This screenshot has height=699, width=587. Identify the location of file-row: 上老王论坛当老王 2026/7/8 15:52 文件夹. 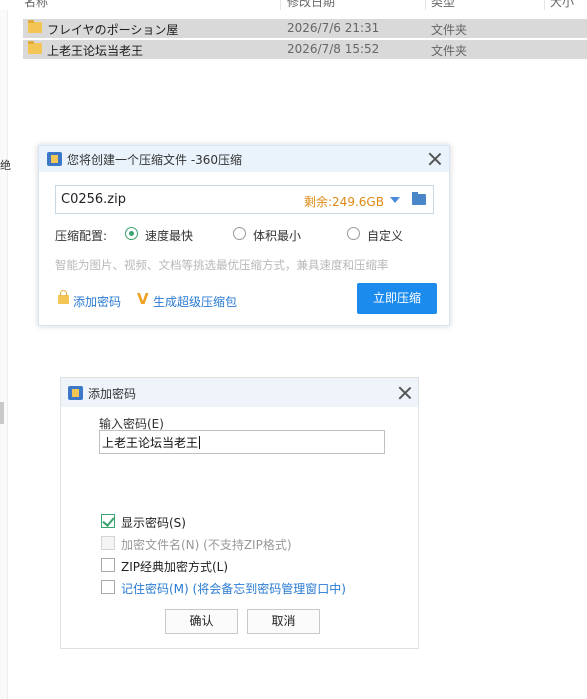
(305, 49).